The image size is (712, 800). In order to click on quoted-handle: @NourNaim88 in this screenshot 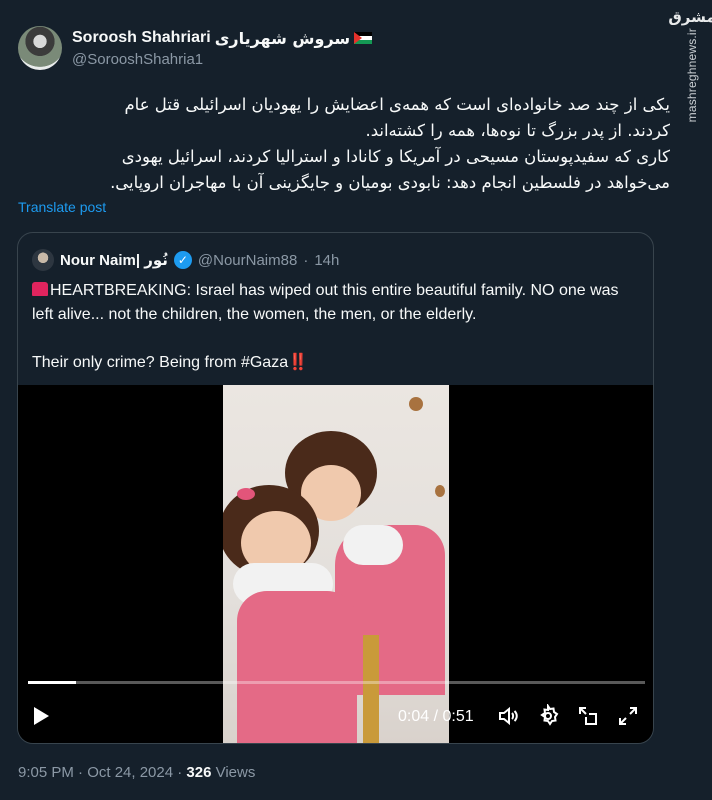, I will do `click(247, 260)`.